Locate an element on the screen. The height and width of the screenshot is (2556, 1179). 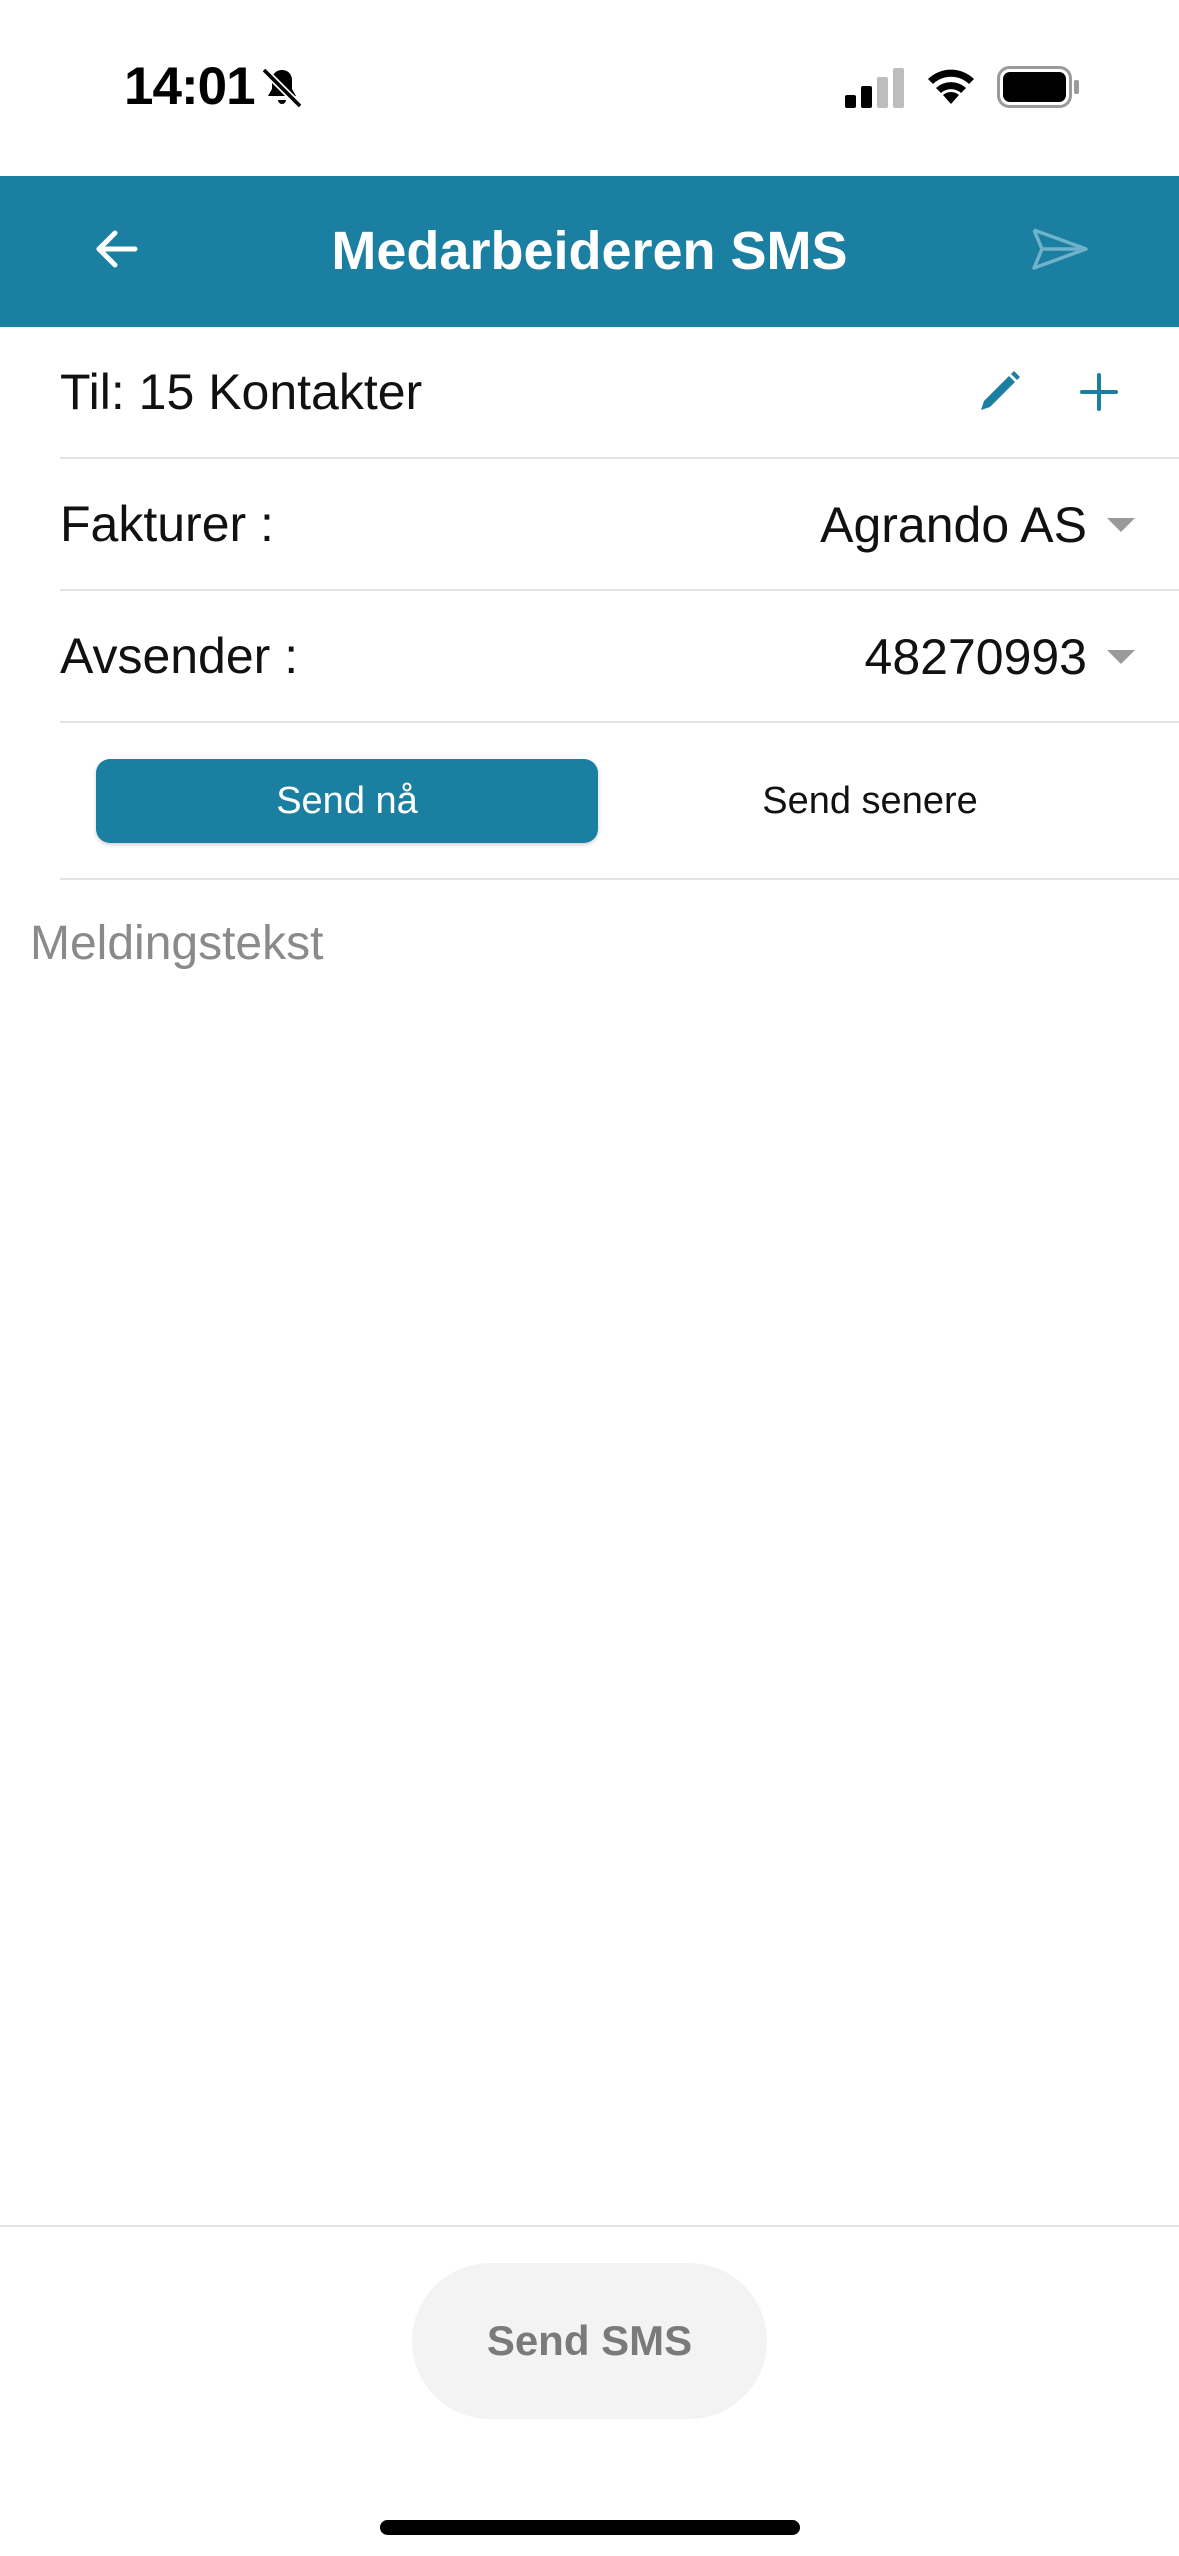
invoice-dropdown: Agrando AS is located at coordinates (977, 525).